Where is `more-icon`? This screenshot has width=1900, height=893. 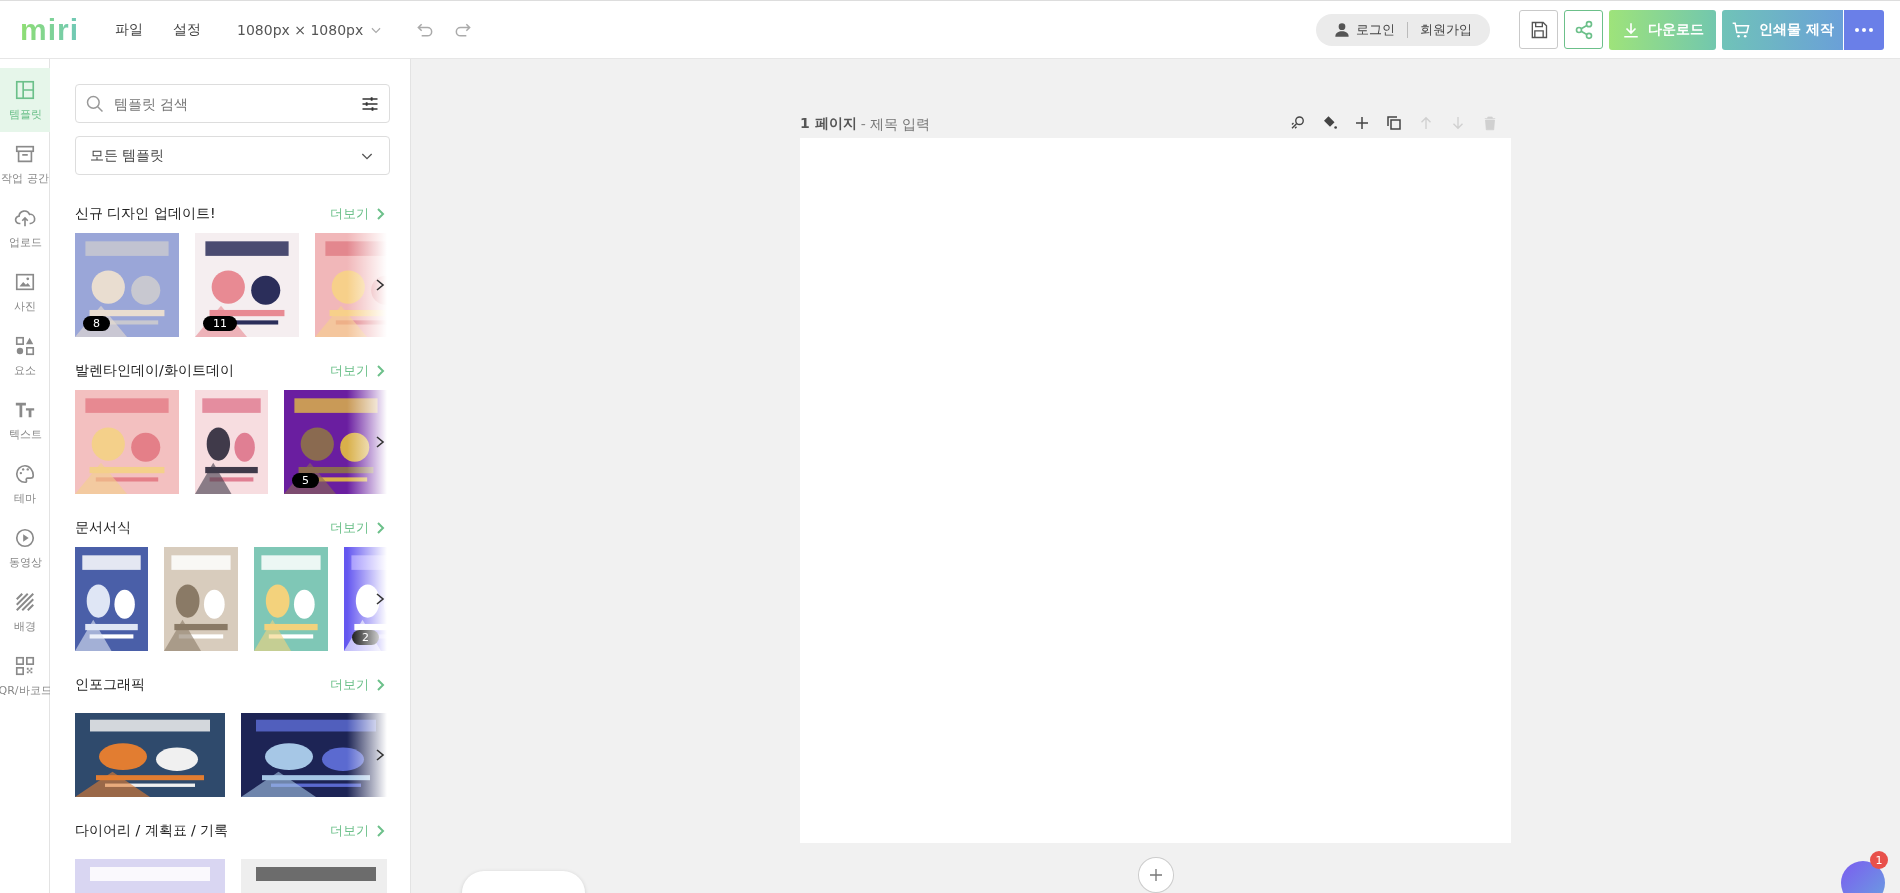 more-icon is located at coordinates (1864, 29).